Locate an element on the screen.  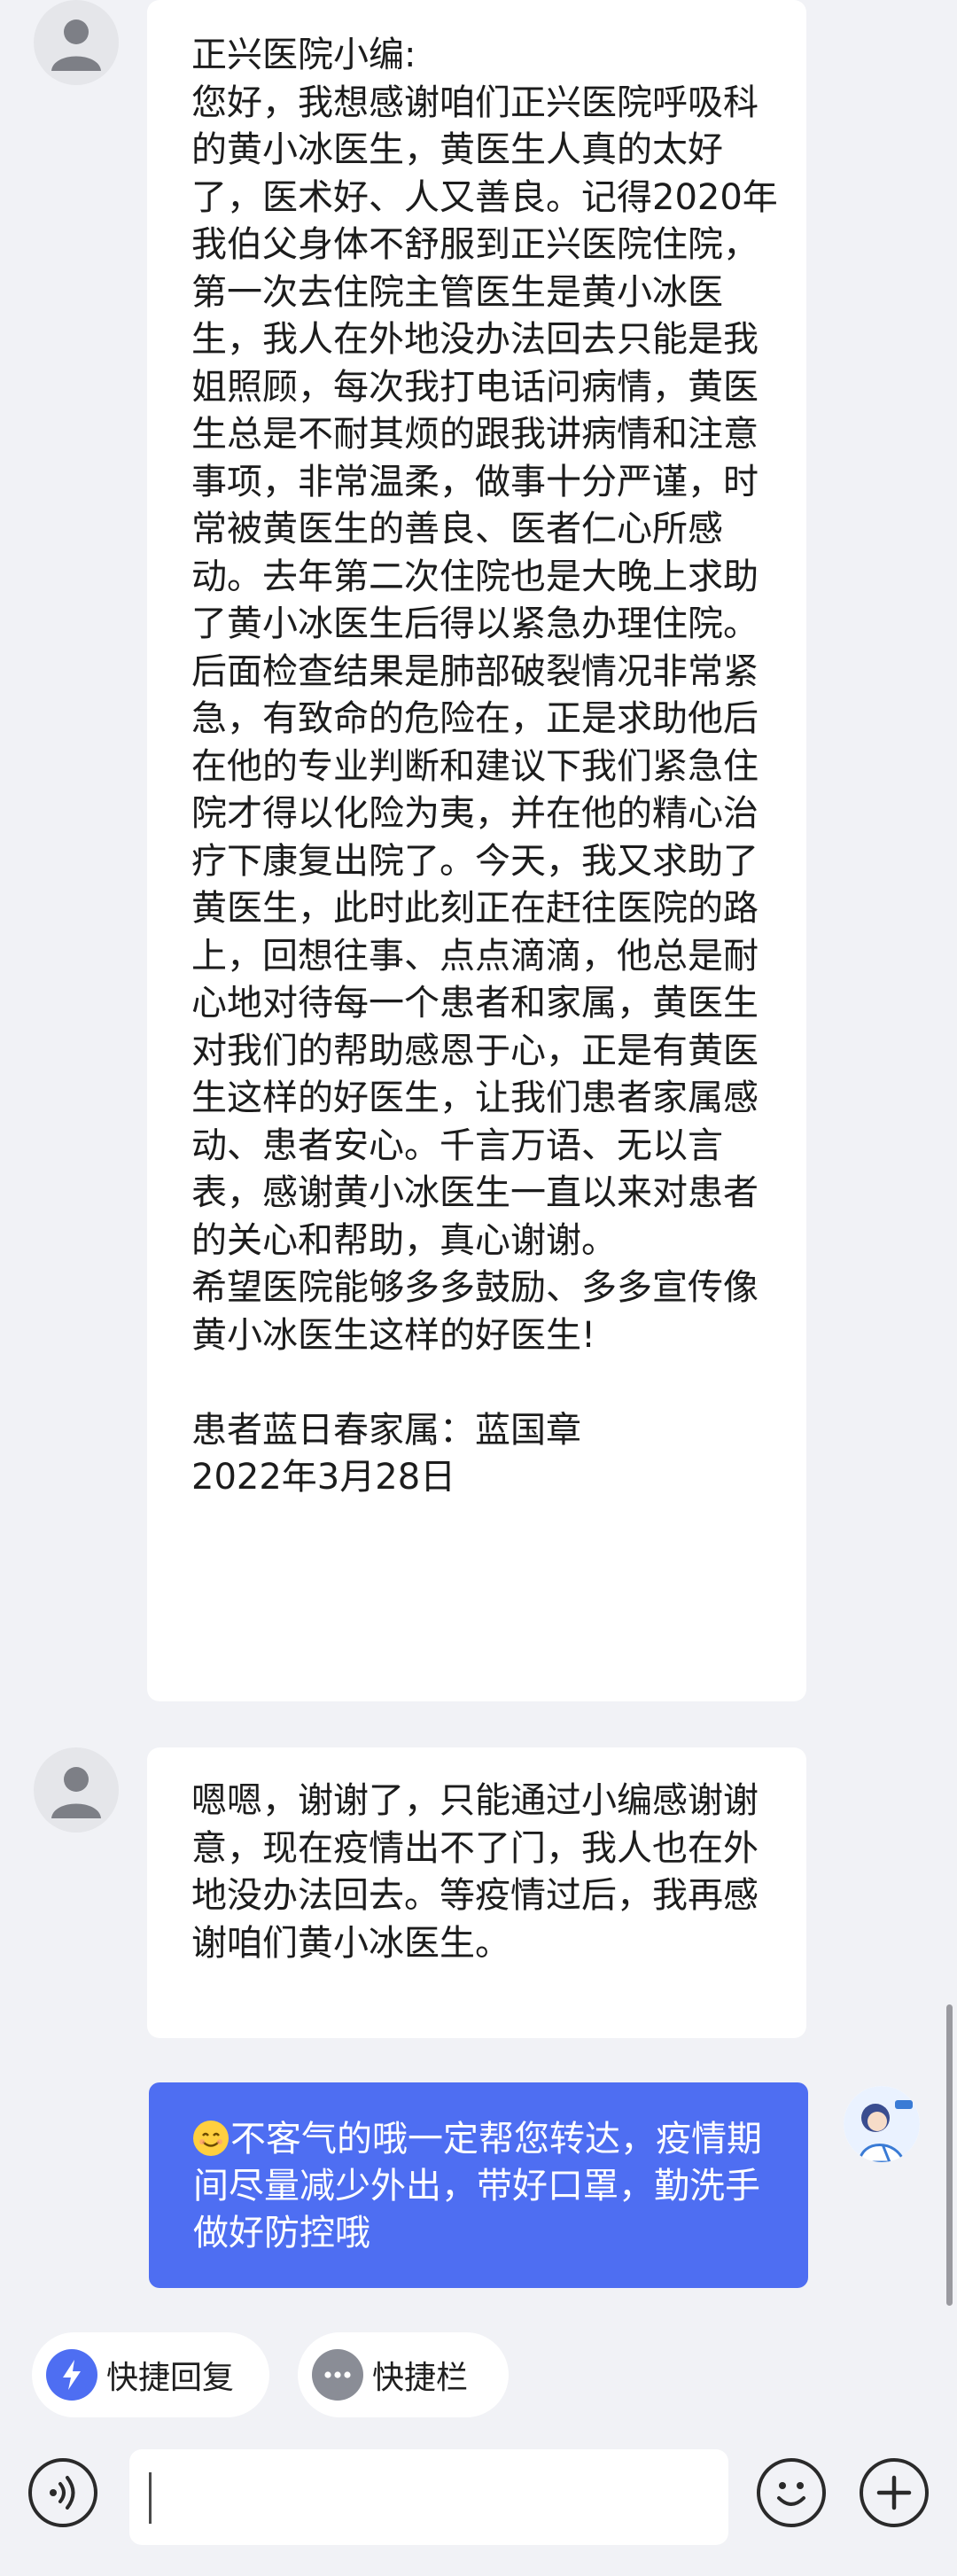
text-cursor is located at coordinates (150, 2498).